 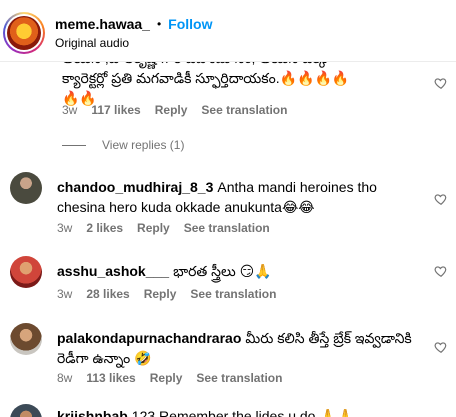 What do you see at coordinates (92, 412) in the screenshot?
I see `comment-username: kriishnbab` at bounding box center [92, 412].